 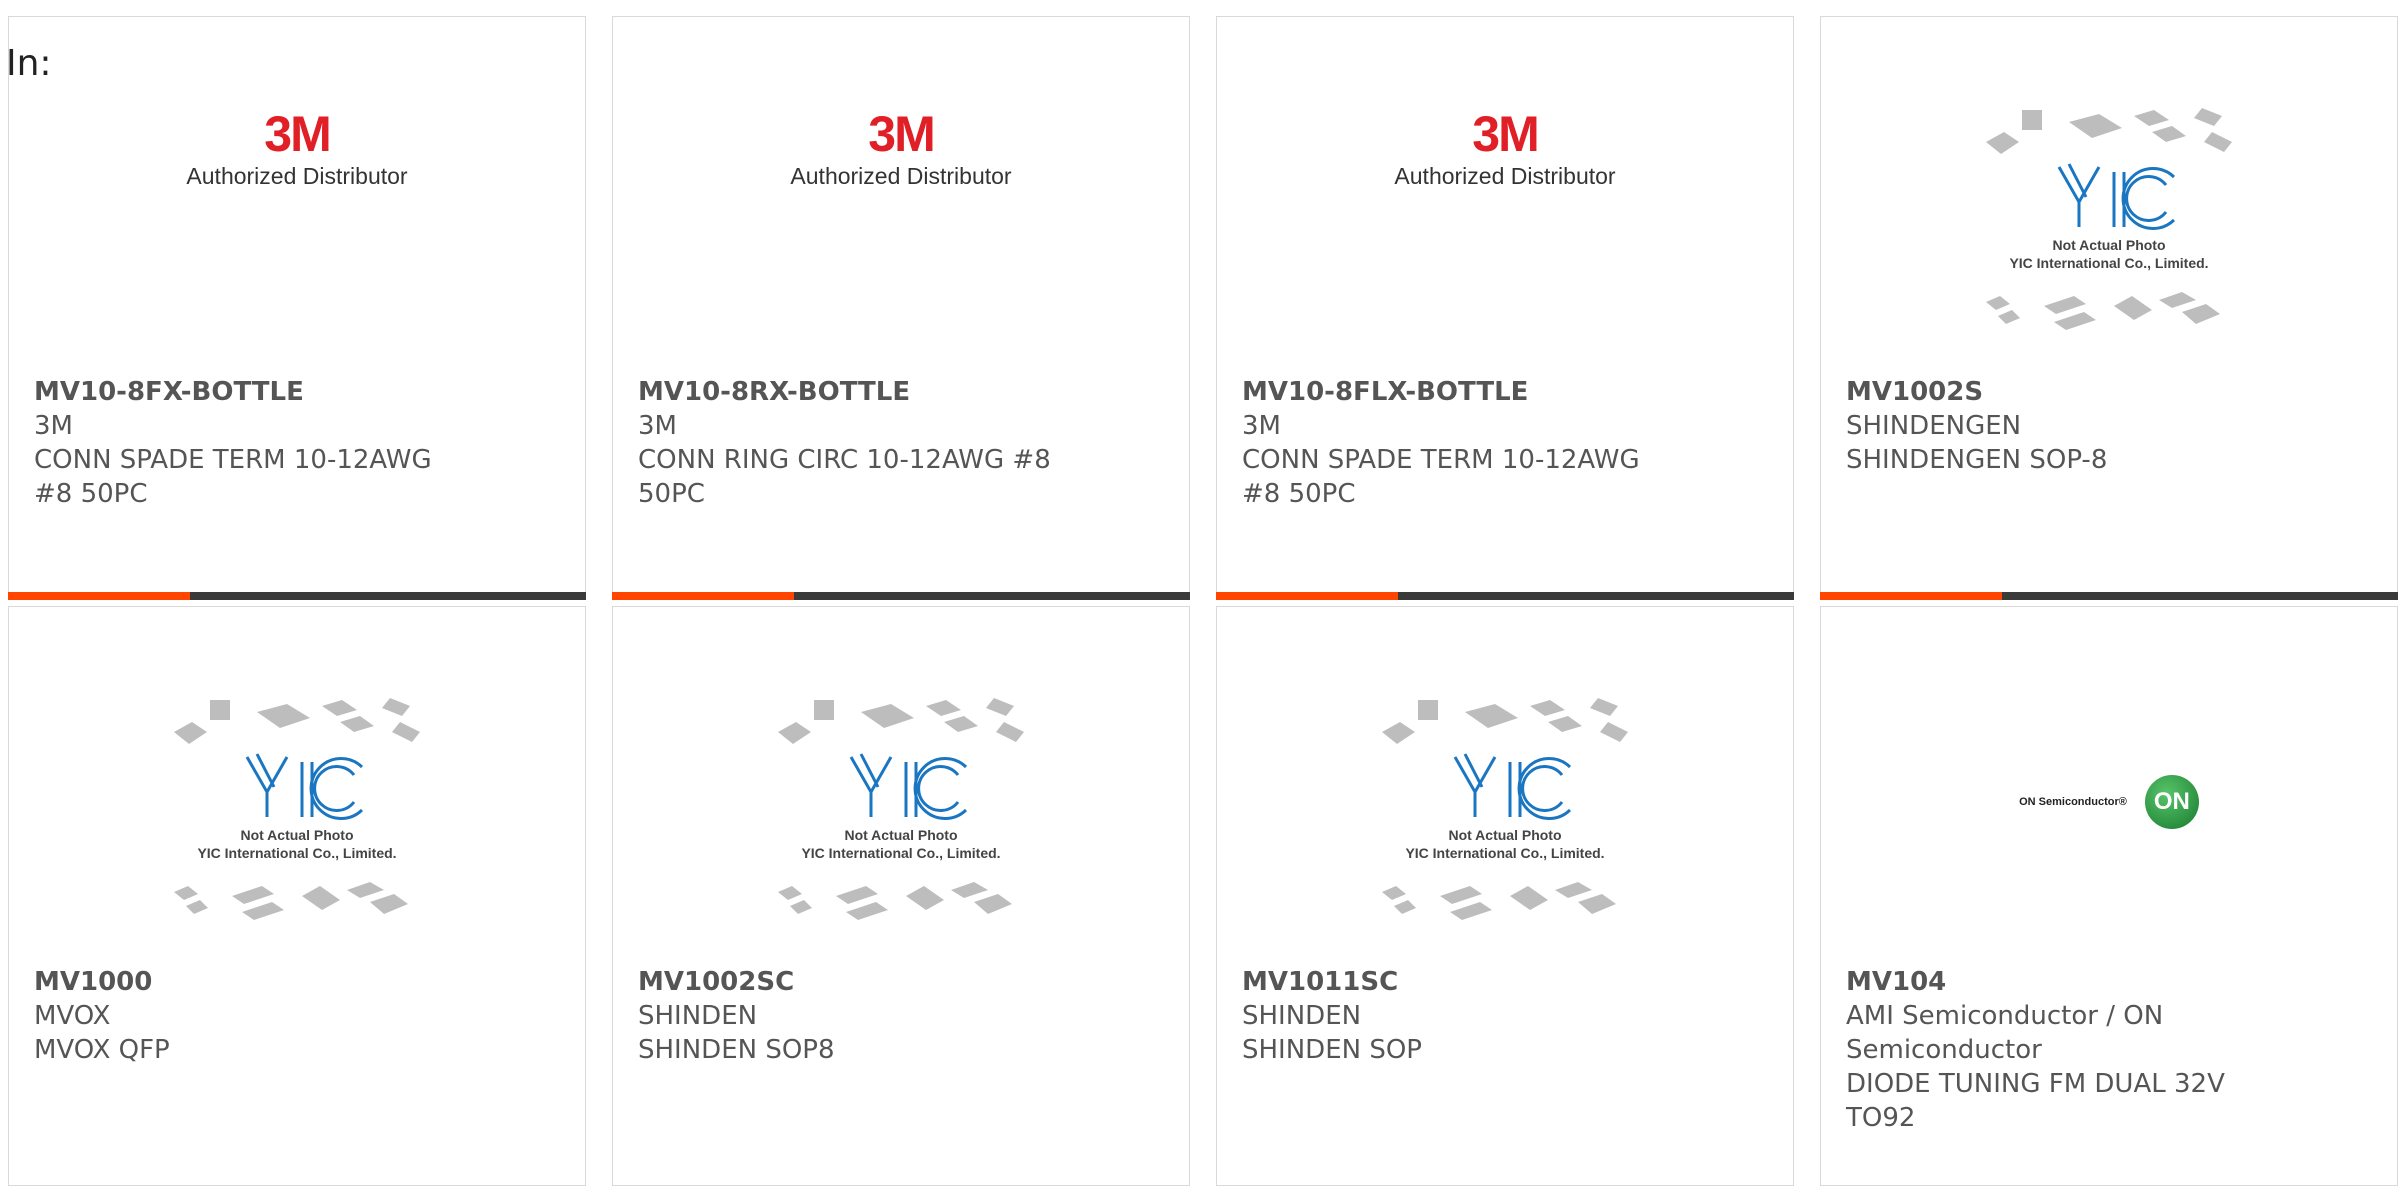 What do you see at coordinates (29, 63) in the screenshot?
I see `in-label: In:` at bounding box center [29, 63].